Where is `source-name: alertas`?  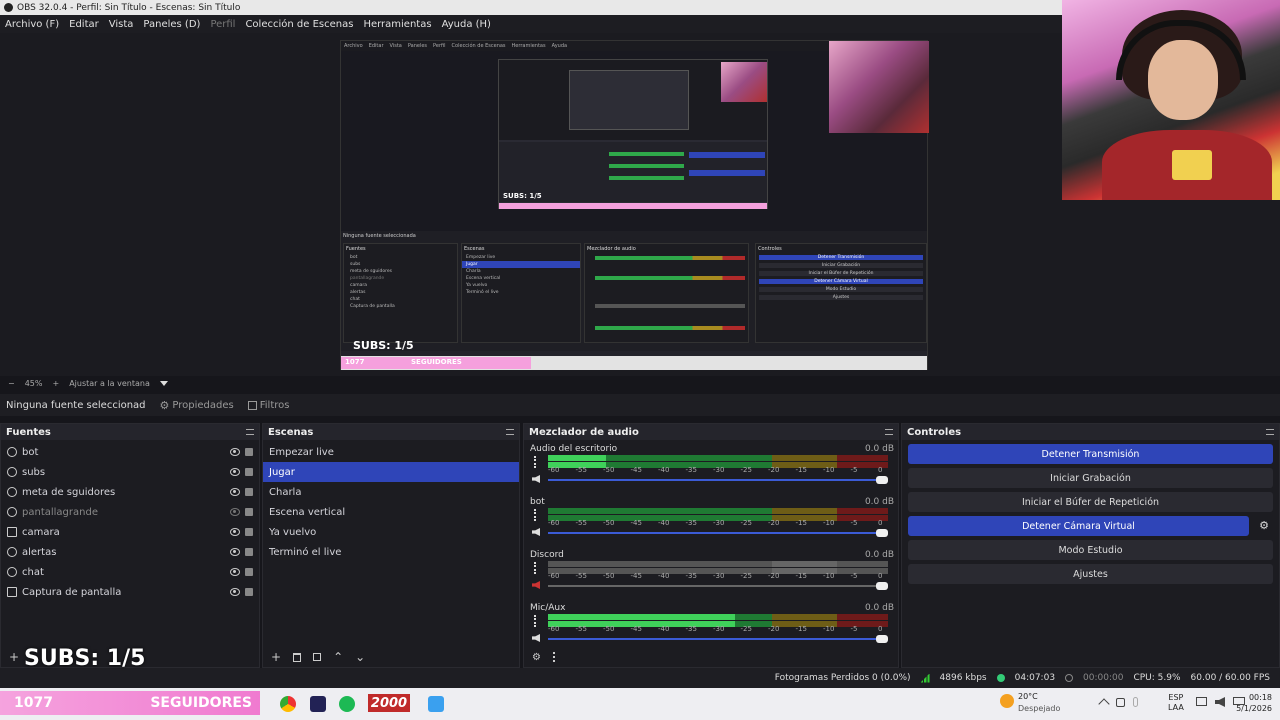
source-name: alertas is located at coordinates (39, 552).